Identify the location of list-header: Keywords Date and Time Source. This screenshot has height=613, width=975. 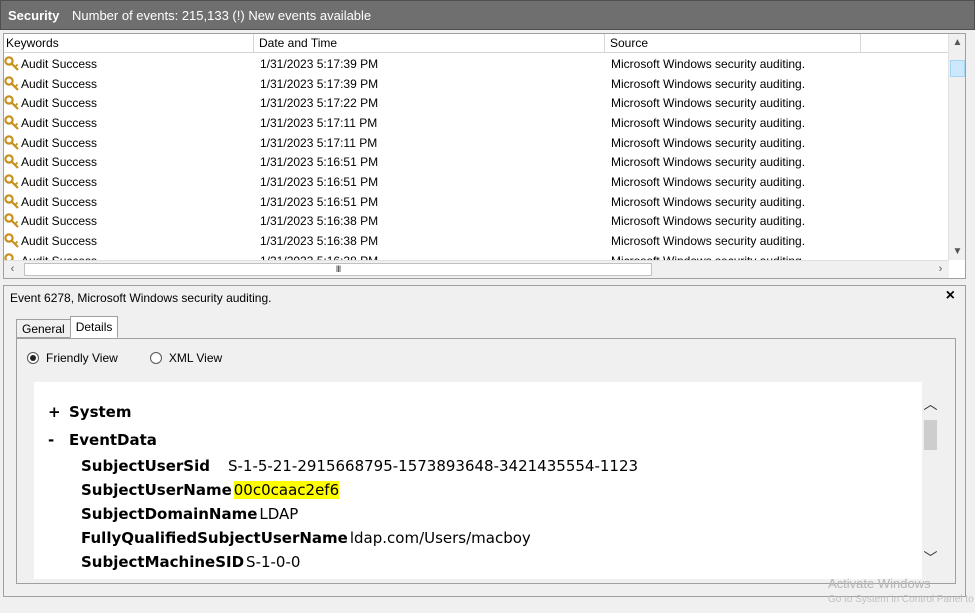
(476, 43).